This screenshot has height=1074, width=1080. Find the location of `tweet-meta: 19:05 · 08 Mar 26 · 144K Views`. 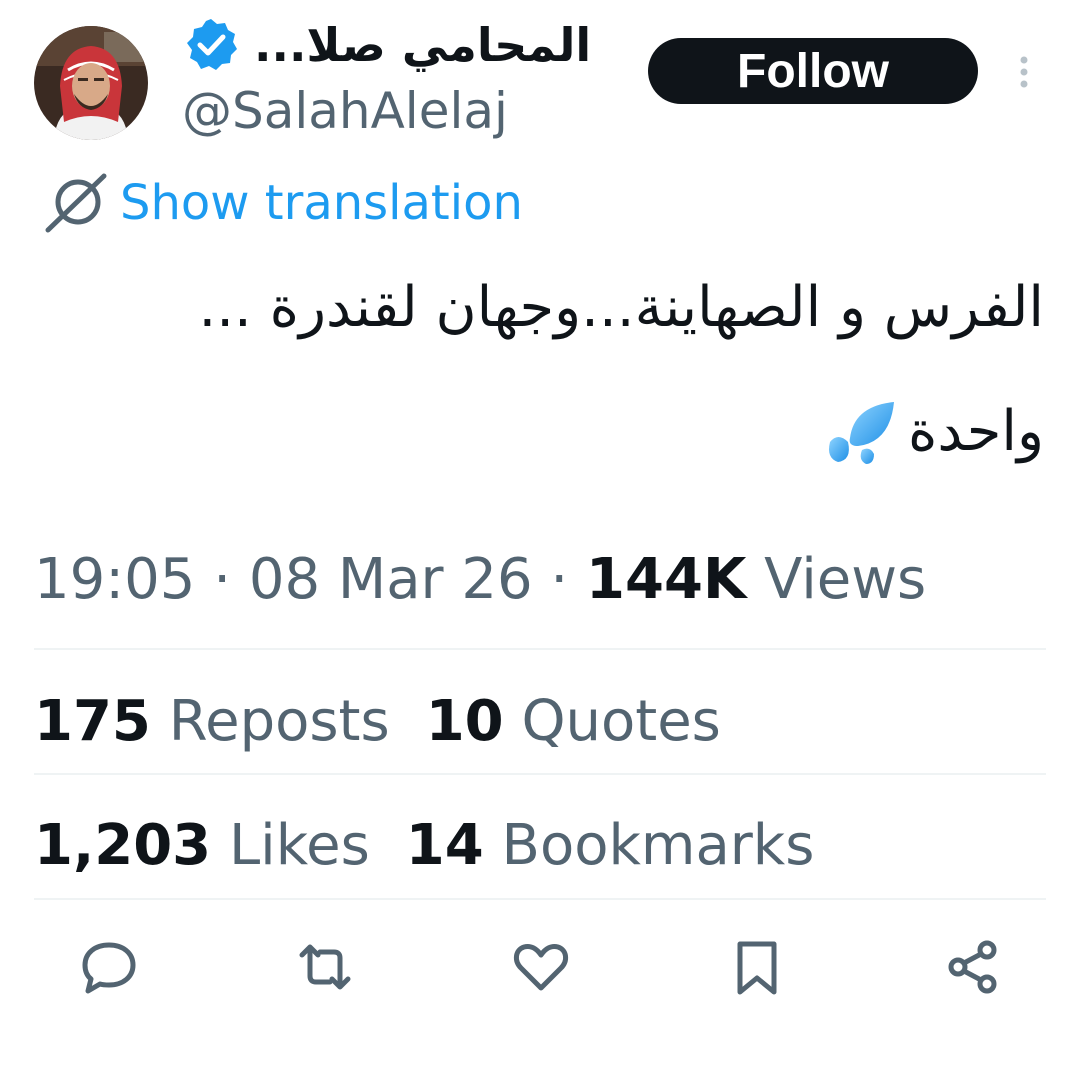

tweet-meta: 19:05 · 08 Mar 26 · 144K Views is located at coordinates (480, 579).